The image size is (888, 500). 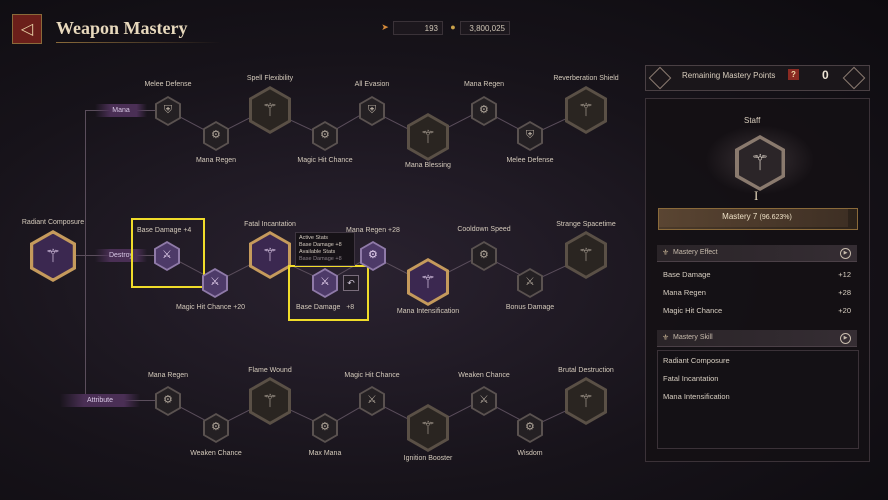 What do you see at coordinates (270, 78) in the screenshot?
I see `label-spell-flexibility: Spell Flexibility` at bounding box center [270, 78].